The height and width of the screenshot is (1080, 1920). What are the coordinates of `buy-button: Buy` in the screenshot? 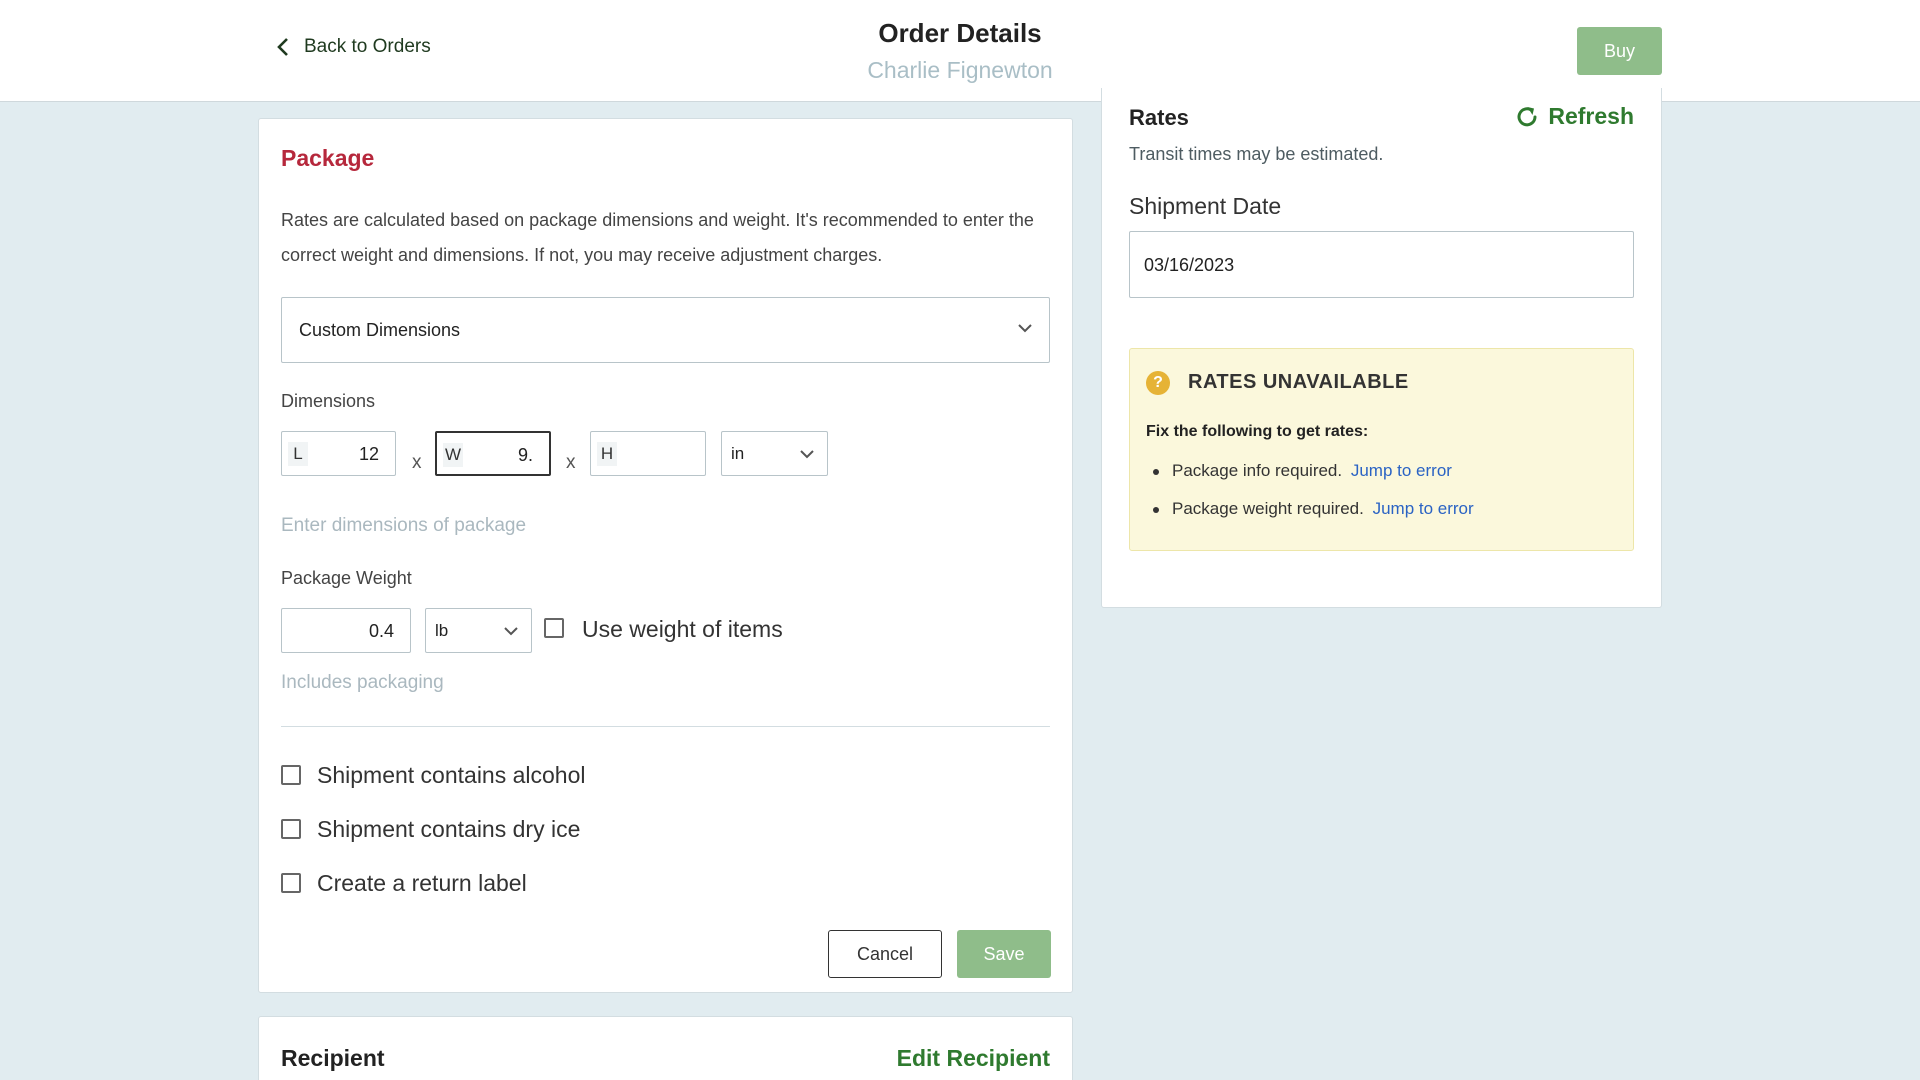 It's located at (1619, 51).